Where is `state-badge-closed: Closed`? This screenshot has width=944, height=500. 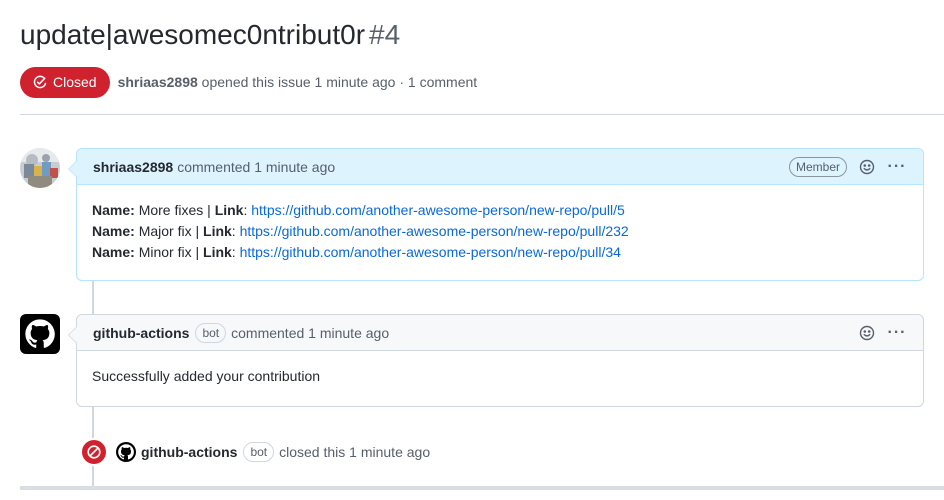
state-badge-closed: Closed is located at coordinates (65, 82).